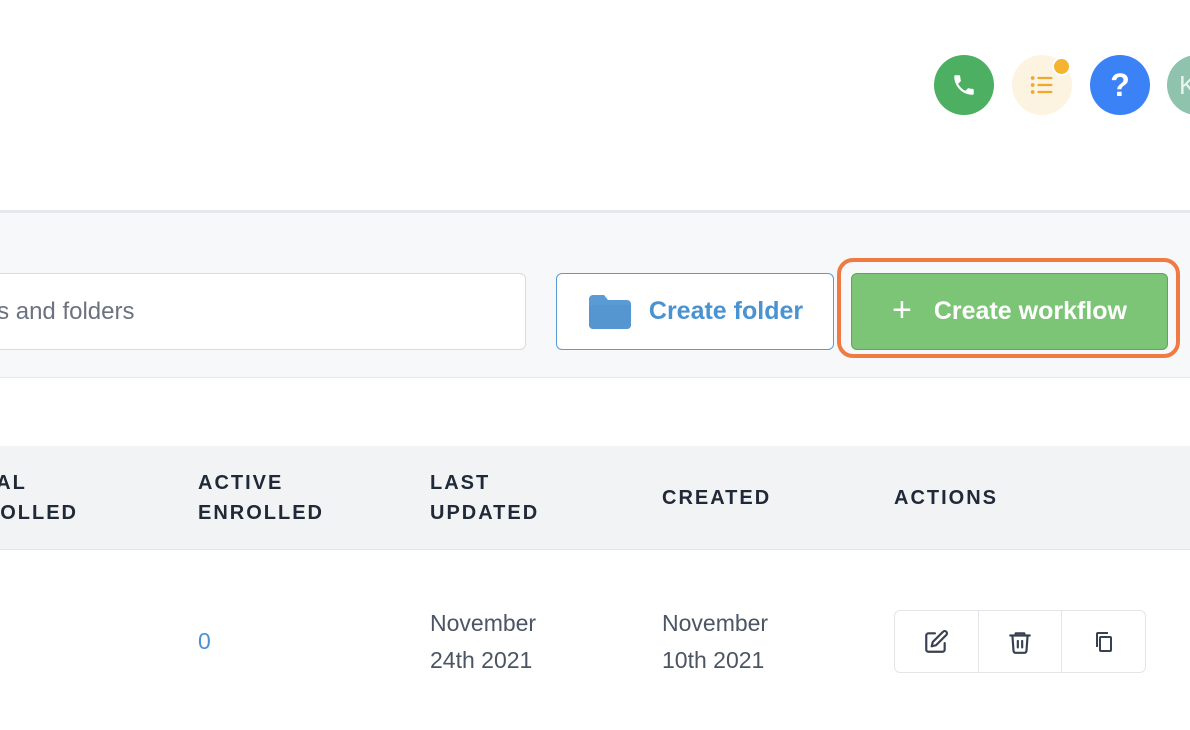 Image resolution: width=1190 pixels, height=730 pixels. I want to click on copy-icon, so click(1103, 641).